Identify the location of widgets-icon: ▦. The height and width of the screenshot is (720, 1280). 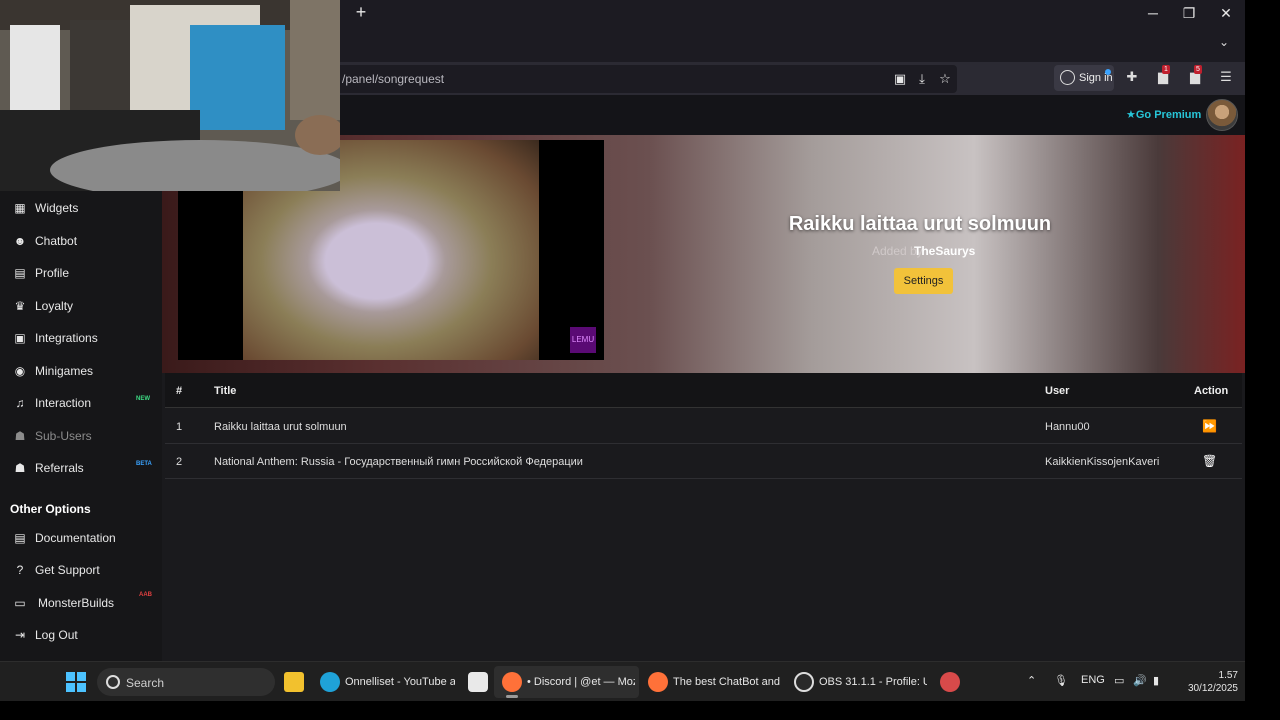
(20, 208).